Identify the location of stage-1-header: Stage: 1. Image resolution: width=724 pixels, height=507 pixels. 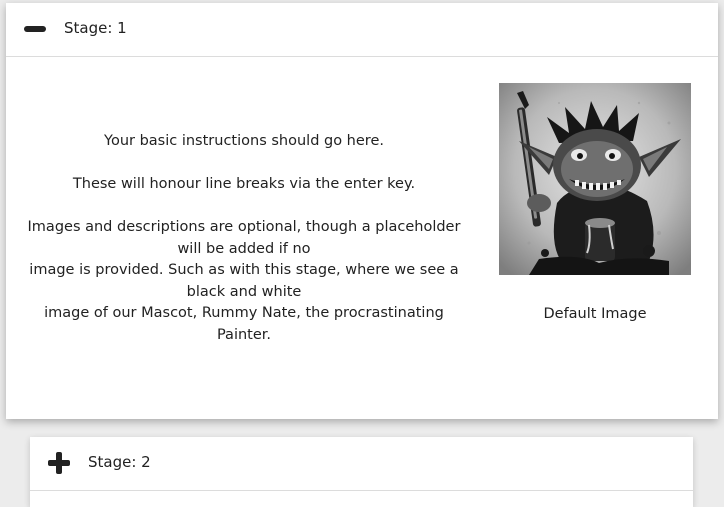
(362, 30).